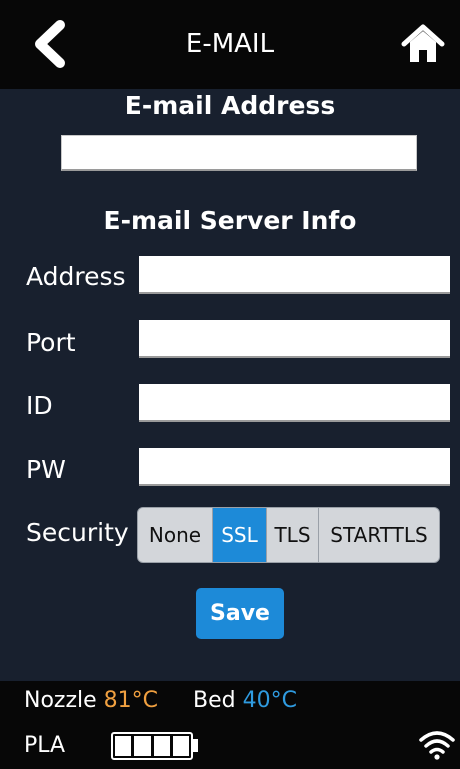 This screenshot has height=769, width=460. What do you see at coordinates (294, 275) in the screenshot?
I see `server-address-input` at bounding box center [294, 275].